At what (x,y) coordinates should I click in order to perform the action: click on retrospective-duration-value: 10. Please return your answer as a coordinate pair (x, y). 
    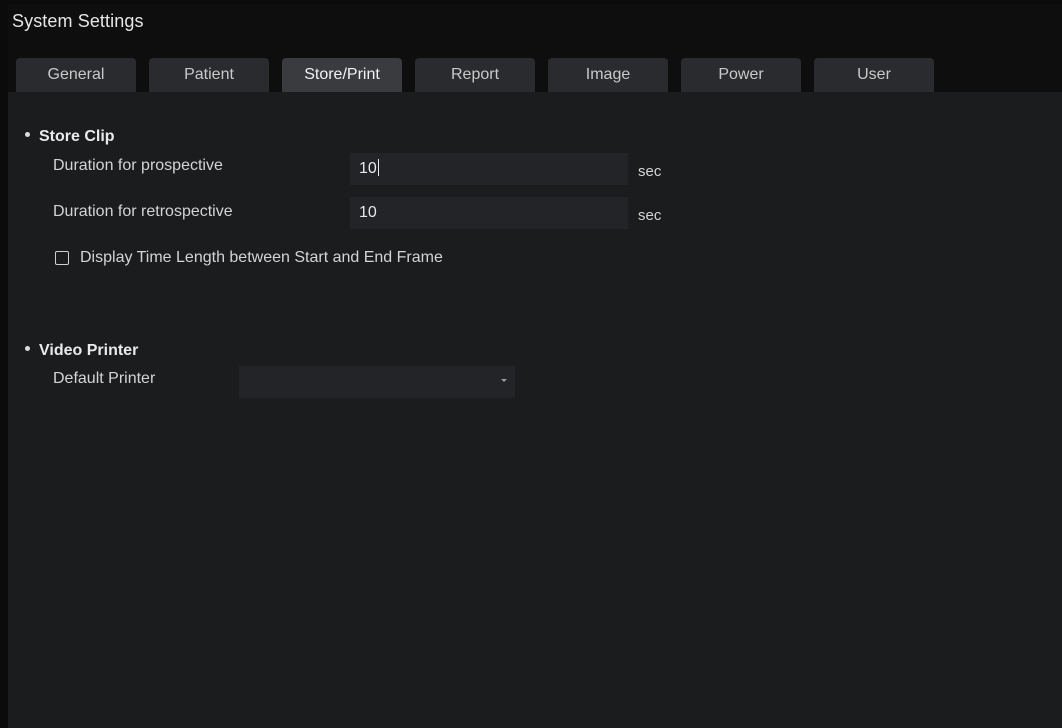
    Looking at the image, I should click on (368, 212).